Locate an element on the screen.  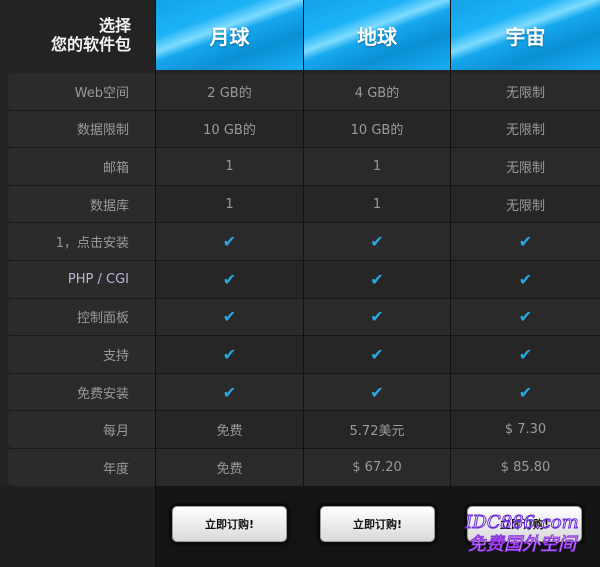
title-line-1: 选择 is located at coordinates (114, 25).